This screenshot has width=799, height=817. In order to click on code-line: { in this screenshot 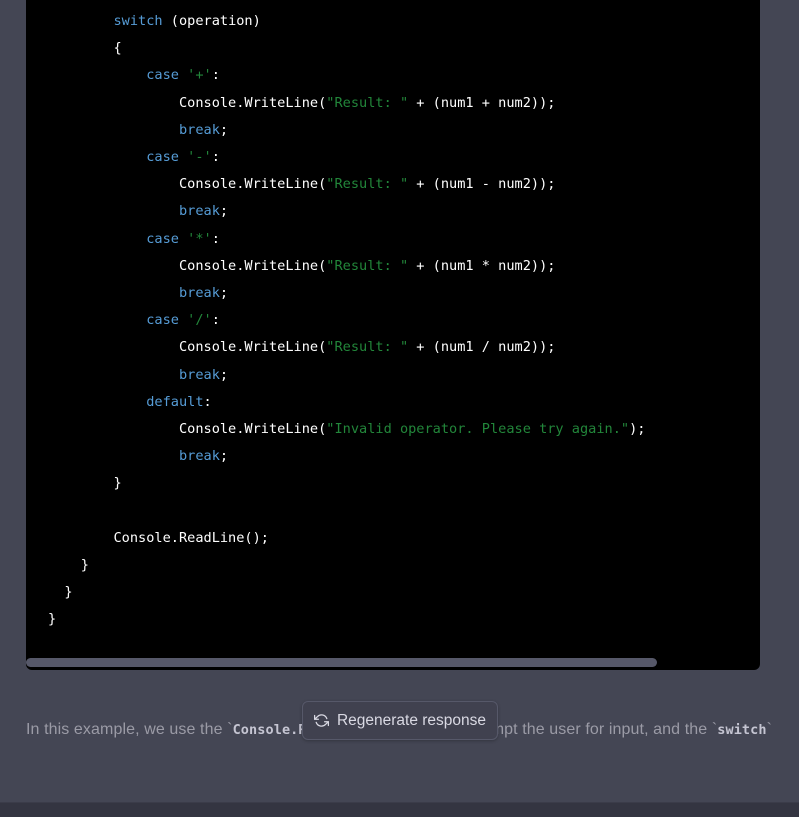, I will do `click(393, 48)`.